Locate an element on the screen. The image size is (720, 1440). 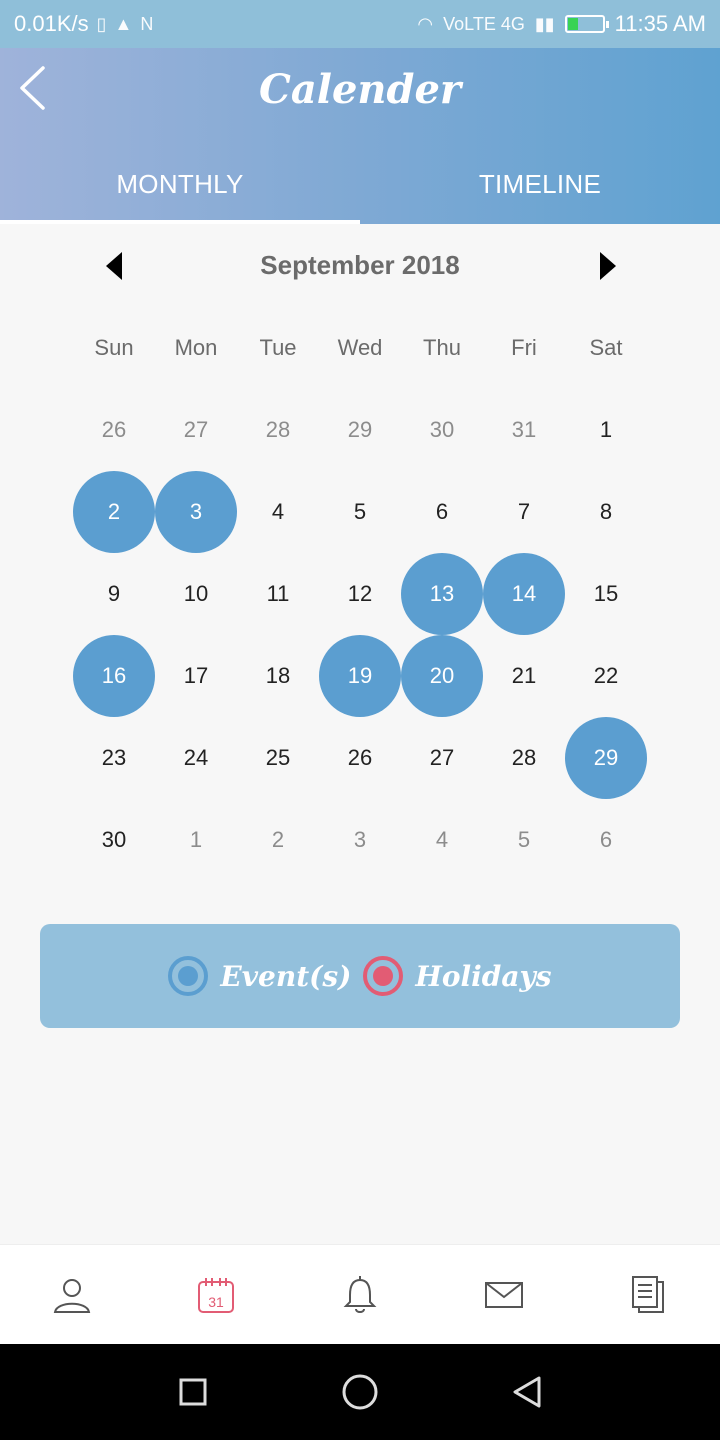
circle-icon is located at coordinates (360, 1392).